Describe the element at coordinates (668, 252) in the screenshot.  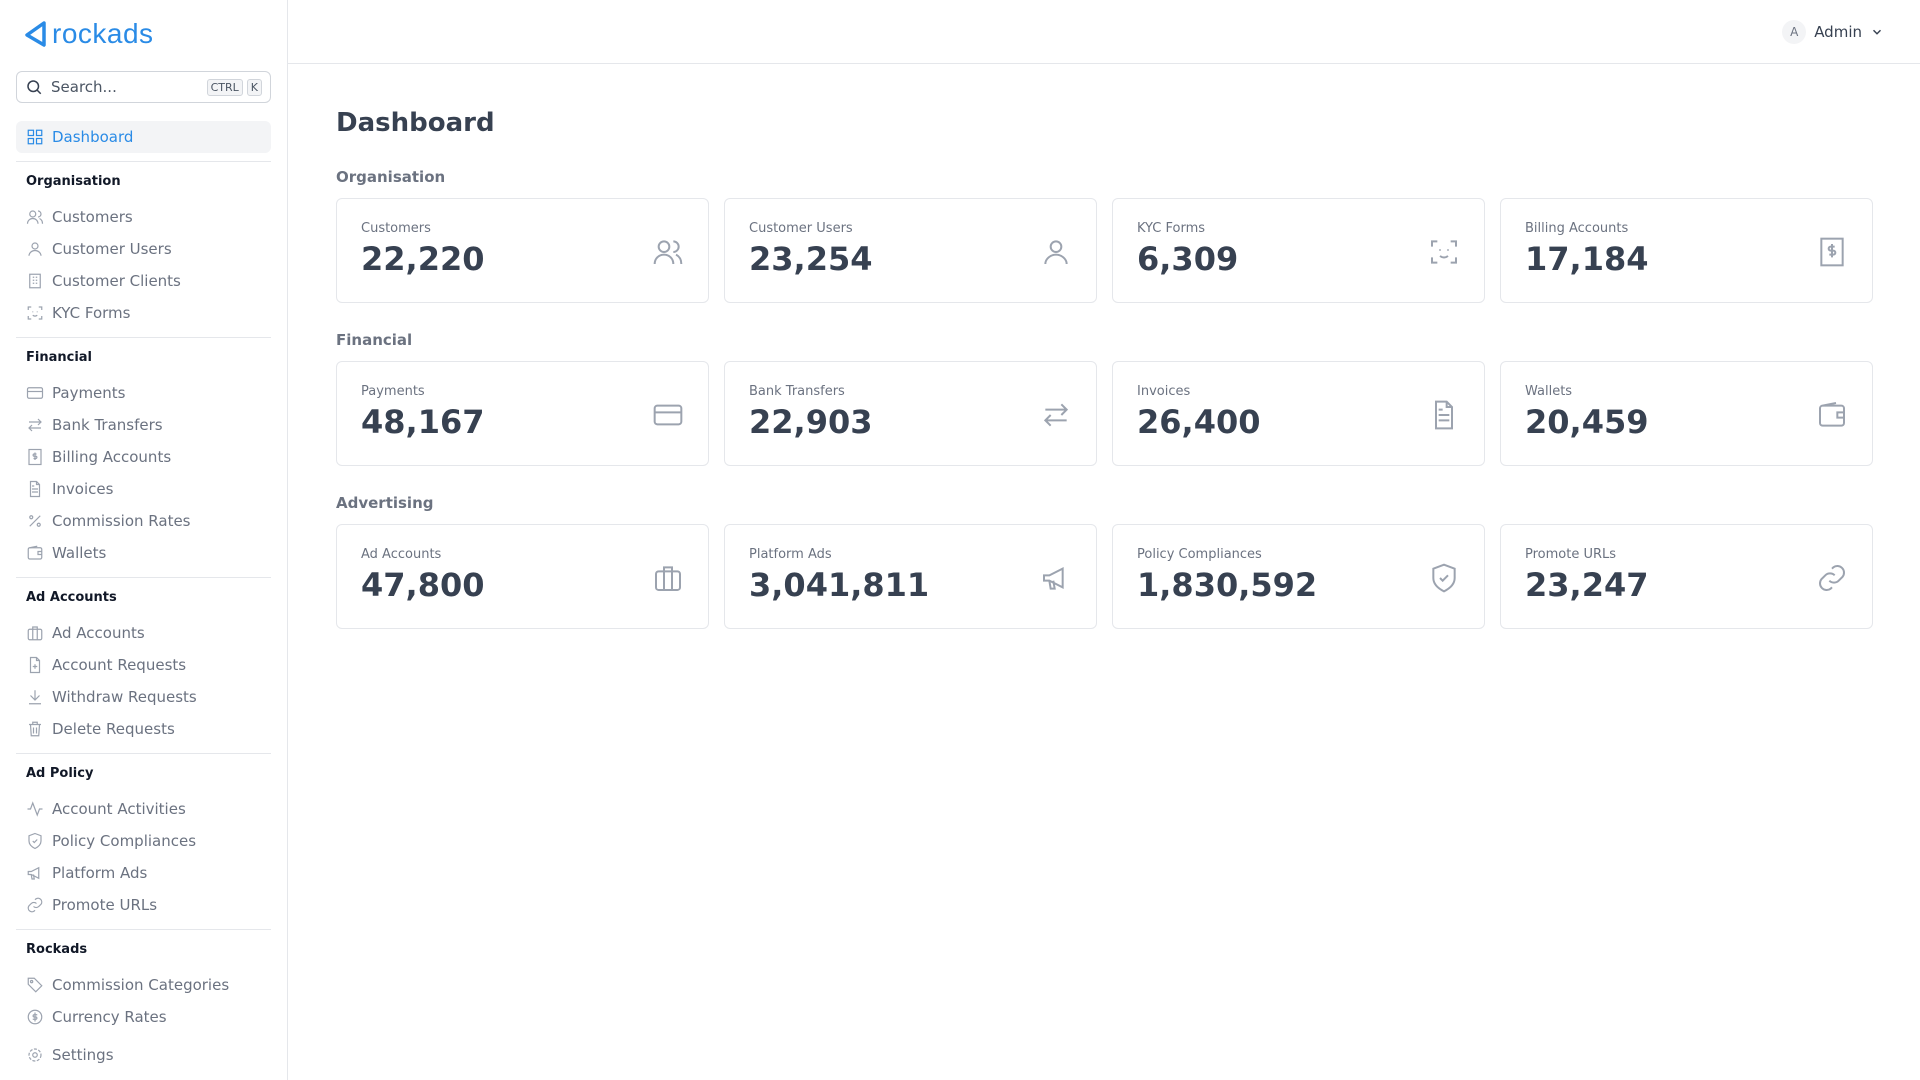
I see `users-icon` at that location.